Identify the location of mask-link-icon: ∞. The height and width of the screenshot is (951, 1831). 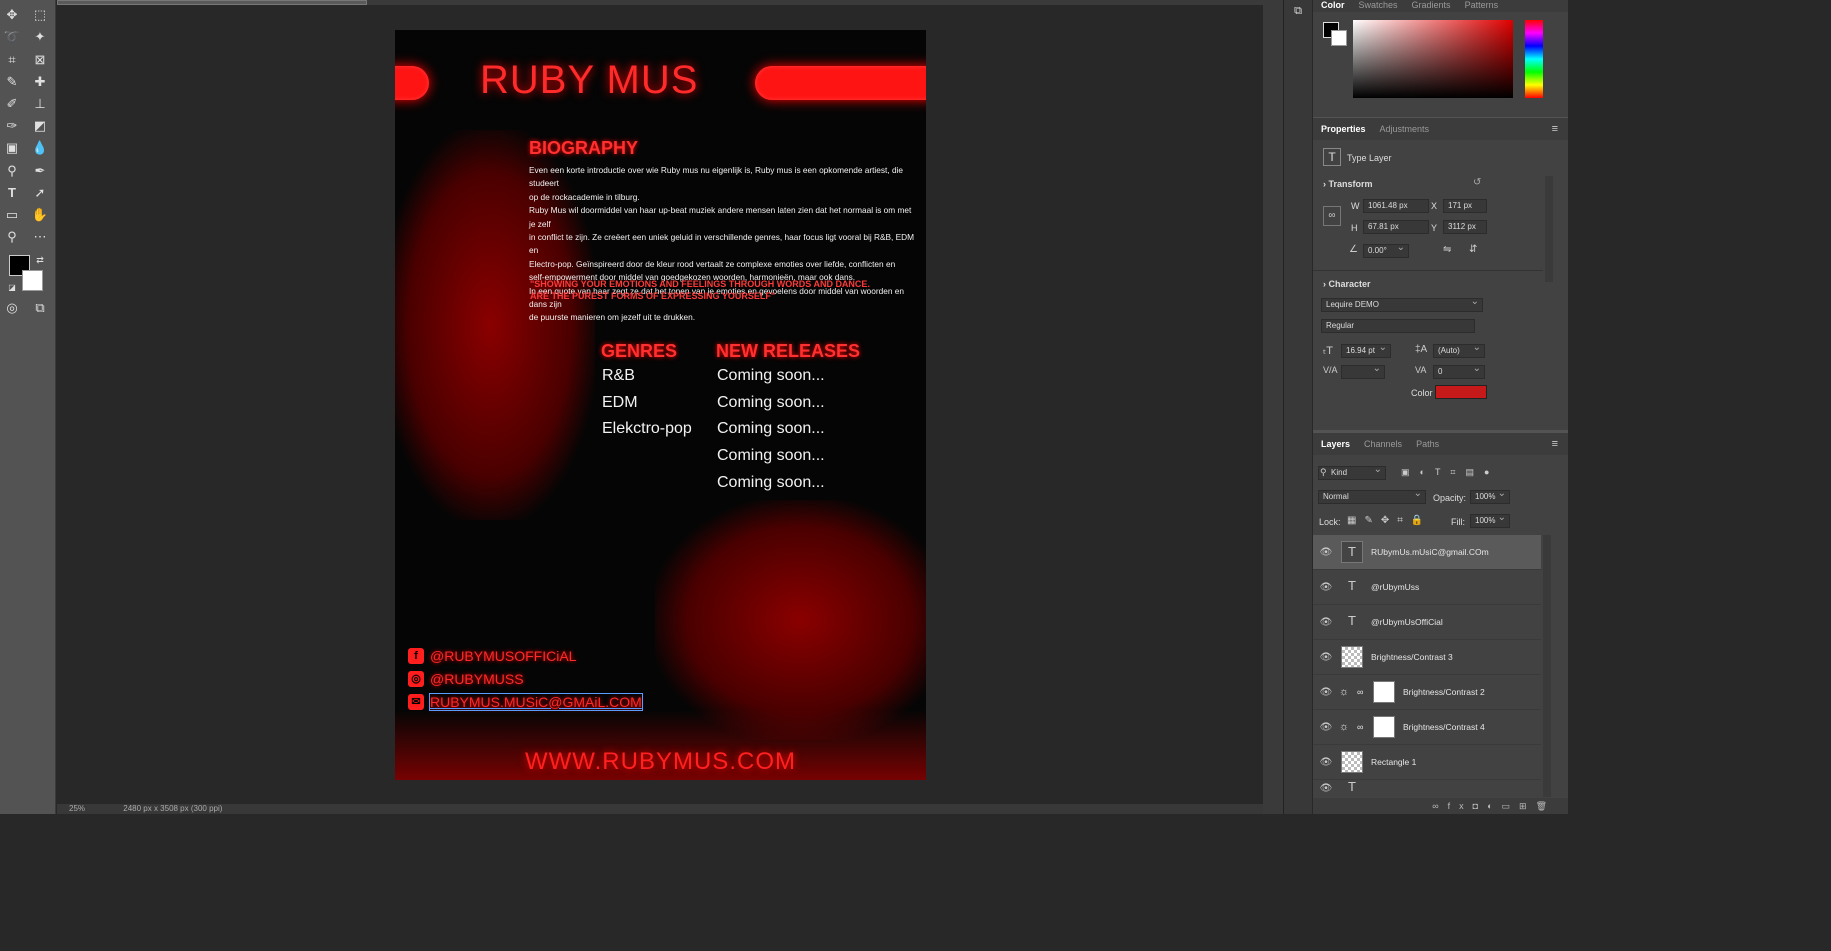
(1360, 692).